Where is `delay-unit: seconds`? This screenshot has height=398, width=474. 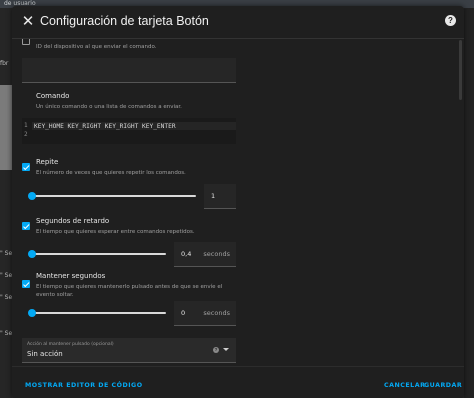 delay-unit: seconds is located at coordinates (216, 254).